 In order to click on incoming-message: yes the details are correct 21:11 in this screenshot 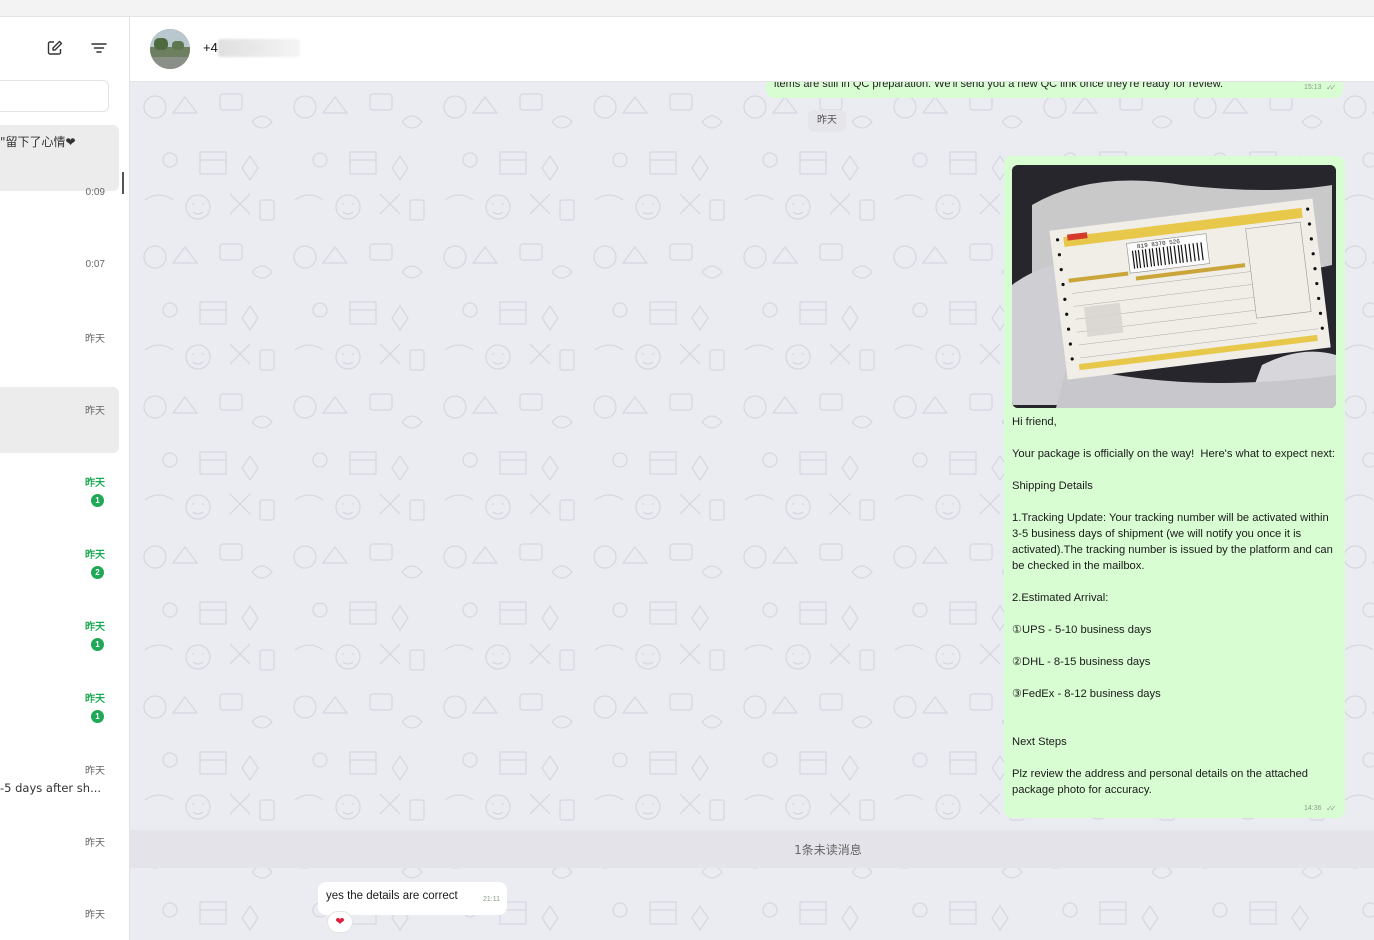, I will do `click(412, 898)`.